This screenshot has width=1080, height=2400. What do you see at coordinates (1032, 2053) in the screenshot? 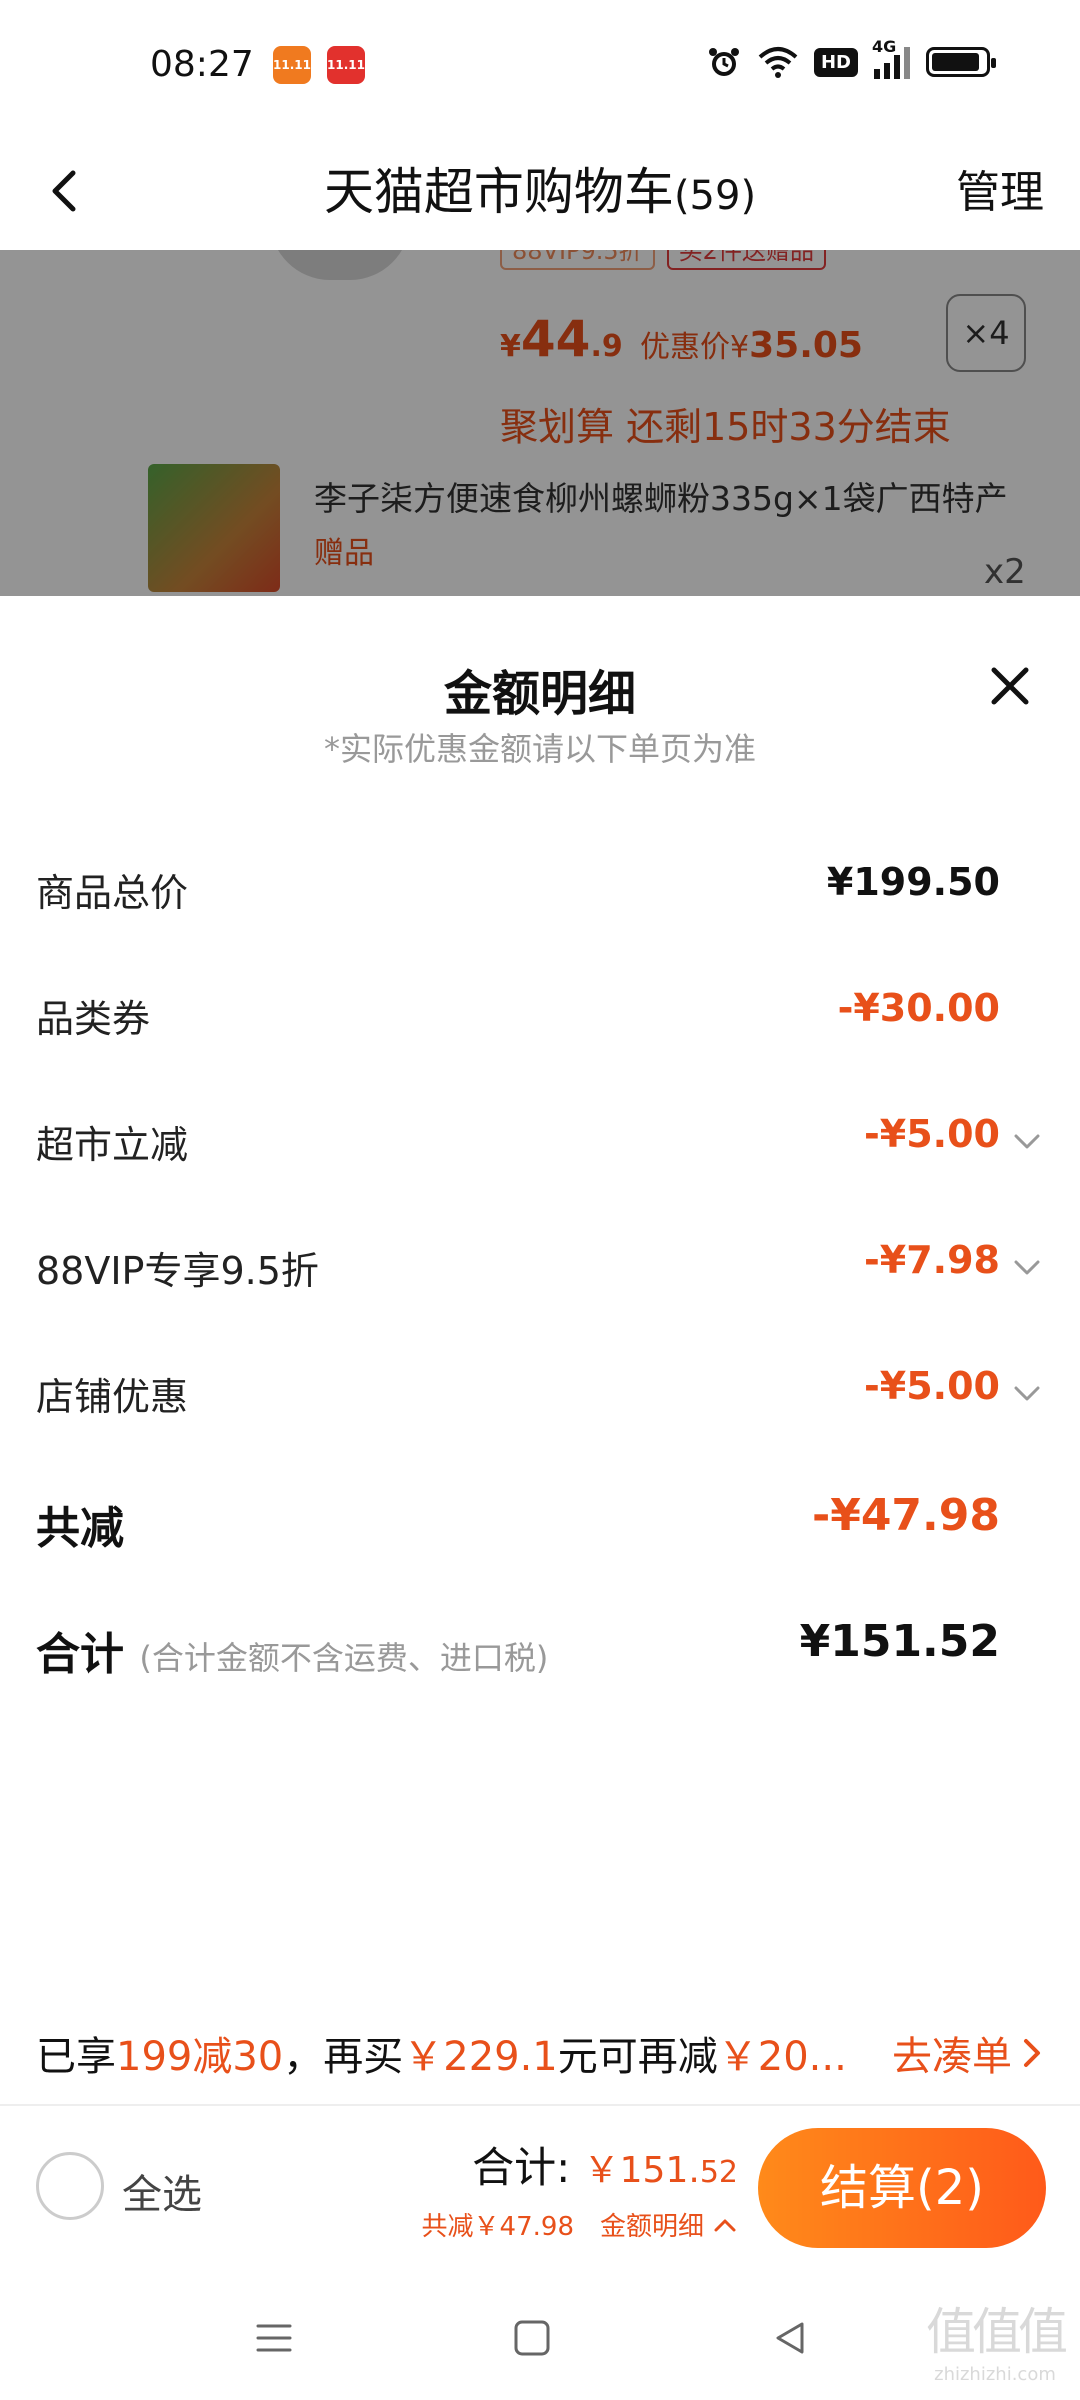
I see `chevron-right-icon` at bounding box center [1032, 2053].